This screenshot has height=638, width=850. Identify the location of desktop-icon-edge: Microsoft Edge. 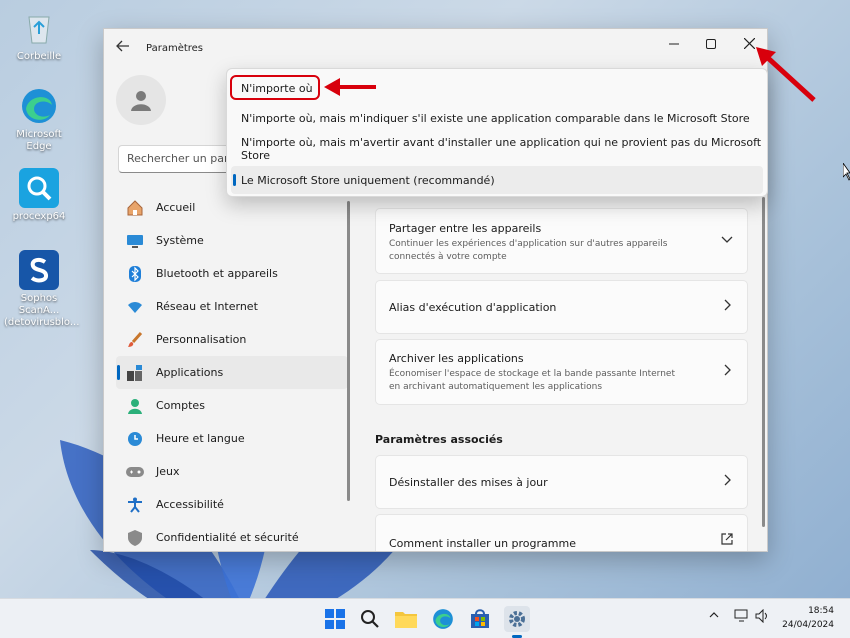
(39, 119).